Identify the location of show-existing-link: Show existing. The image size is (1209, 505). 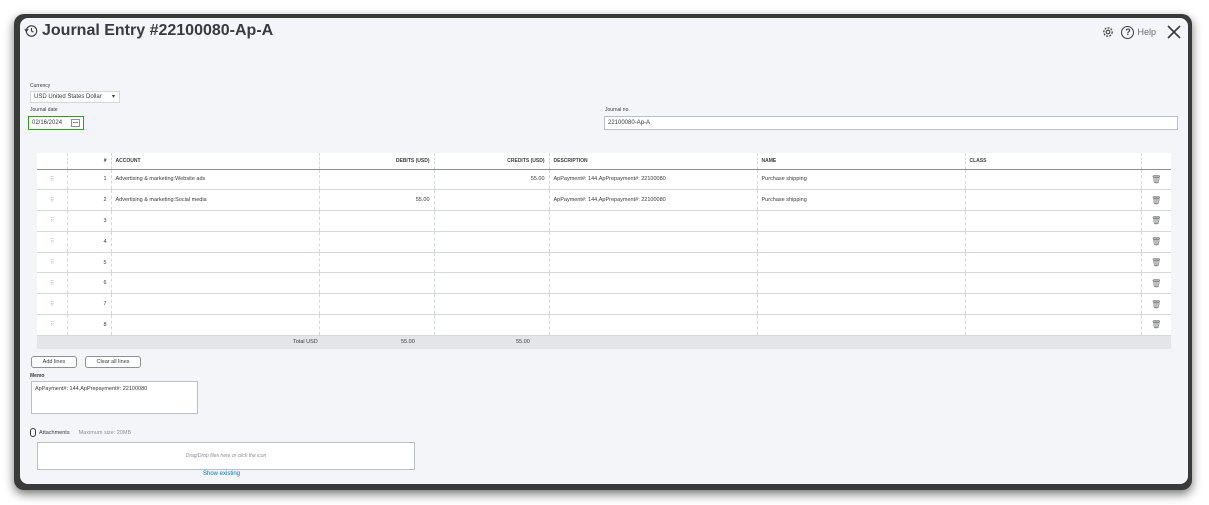
(221, 474).